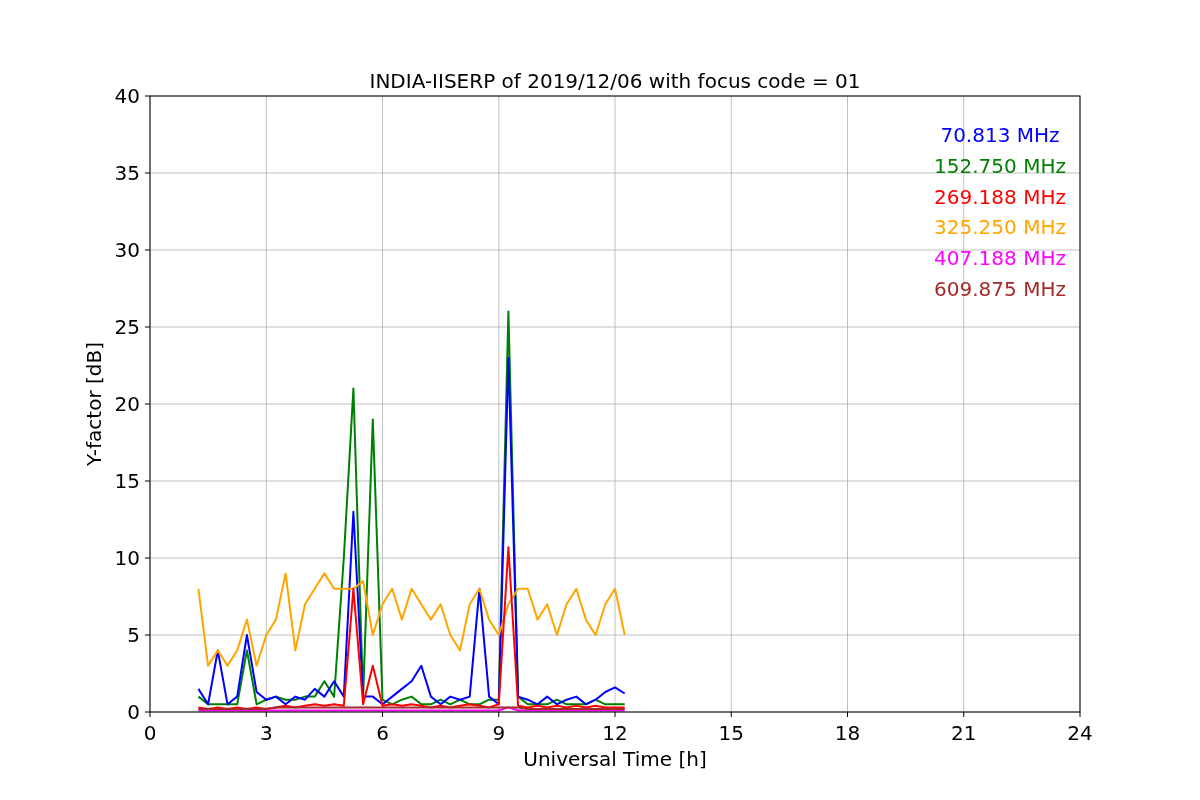 Image resolution: width=1200 pixels, height=800 pixels. What do you see at coordinates (499, 733) in the screenshot?
I see `x-tick-label: 9` at bounding box center [499, 733].